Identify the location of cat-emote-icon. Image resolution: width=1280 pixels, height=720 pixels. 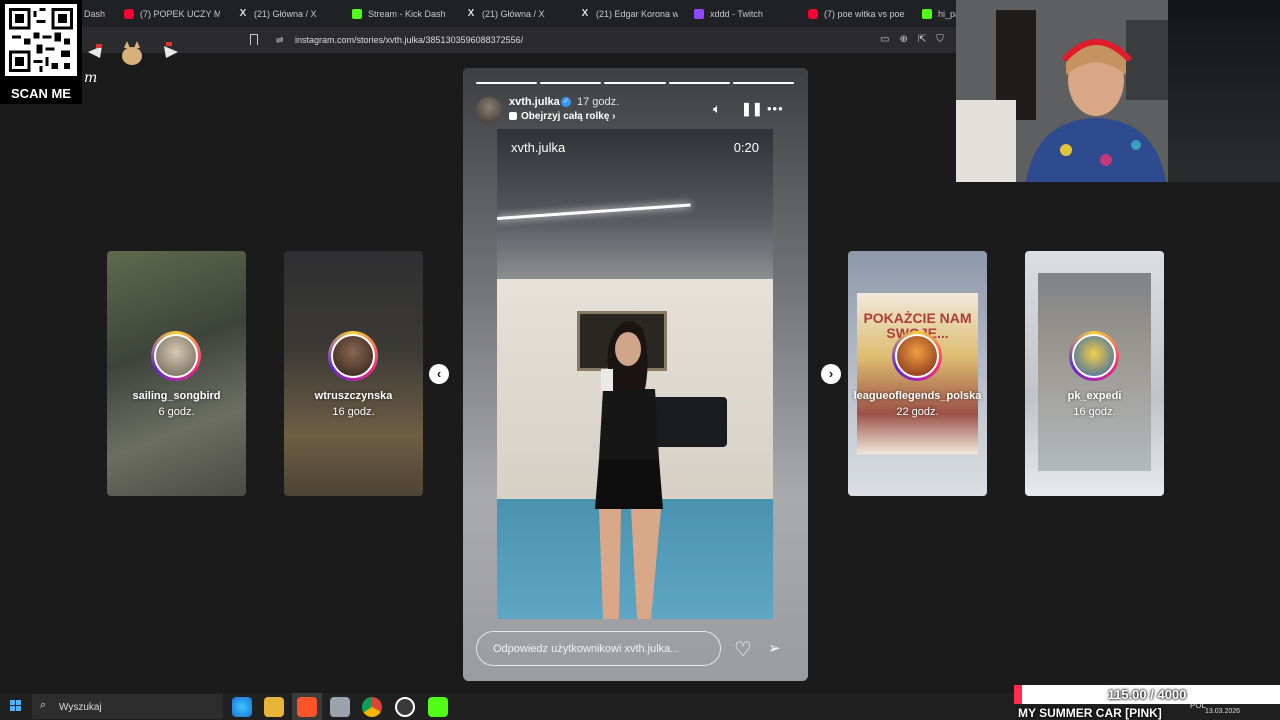
(133, 53).